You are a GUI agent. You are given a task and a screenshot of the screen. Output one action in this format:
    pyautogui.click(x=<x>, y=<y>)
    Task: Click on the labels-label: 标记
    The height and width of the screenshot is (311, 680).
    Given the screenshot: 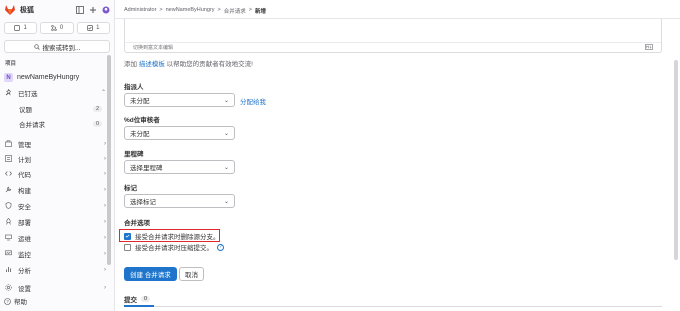 What is the action you would take?
    pyautogui.click(x=130, y=188)
    